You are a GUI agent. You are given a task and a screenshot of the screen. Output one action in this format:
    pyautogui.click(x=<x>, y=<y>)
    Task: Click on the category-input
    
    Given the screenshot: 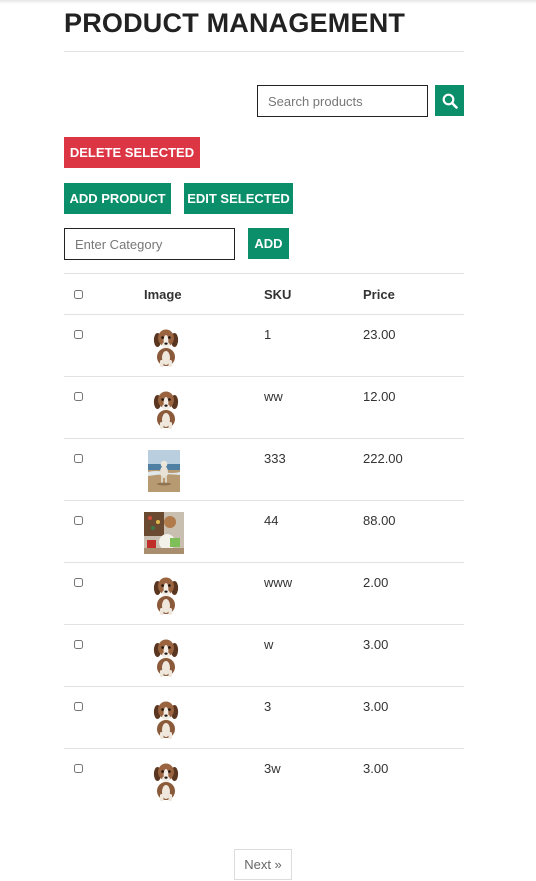 What is the action you would take?
    pyautogui.click(x=149, y=244)
    